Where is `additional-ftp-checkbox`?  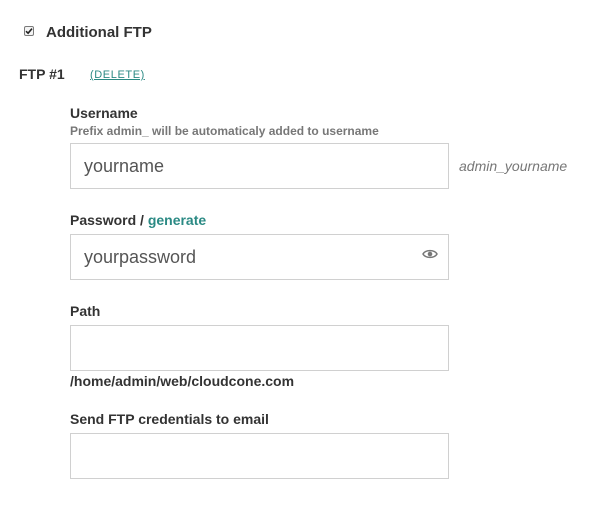 additional-ftp-checkbox is located at coordinates (29, 31).